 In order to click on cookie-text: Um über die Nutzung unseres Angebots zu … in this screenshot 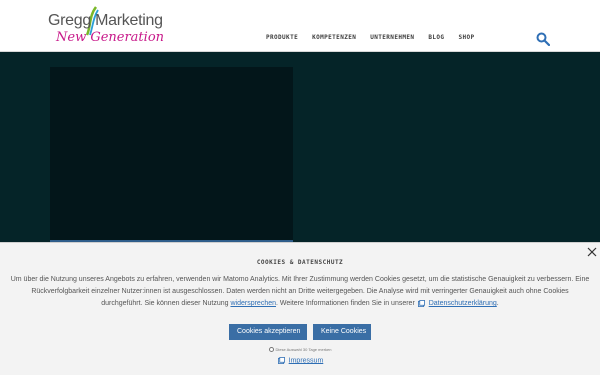, I will do `click(300, 292)`.